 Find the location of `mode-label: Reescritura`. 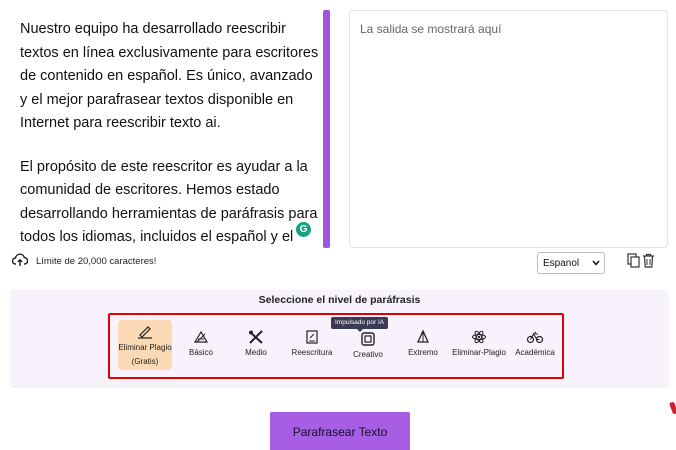

mode-label: Reescritura is located at coordinates (312, 352).